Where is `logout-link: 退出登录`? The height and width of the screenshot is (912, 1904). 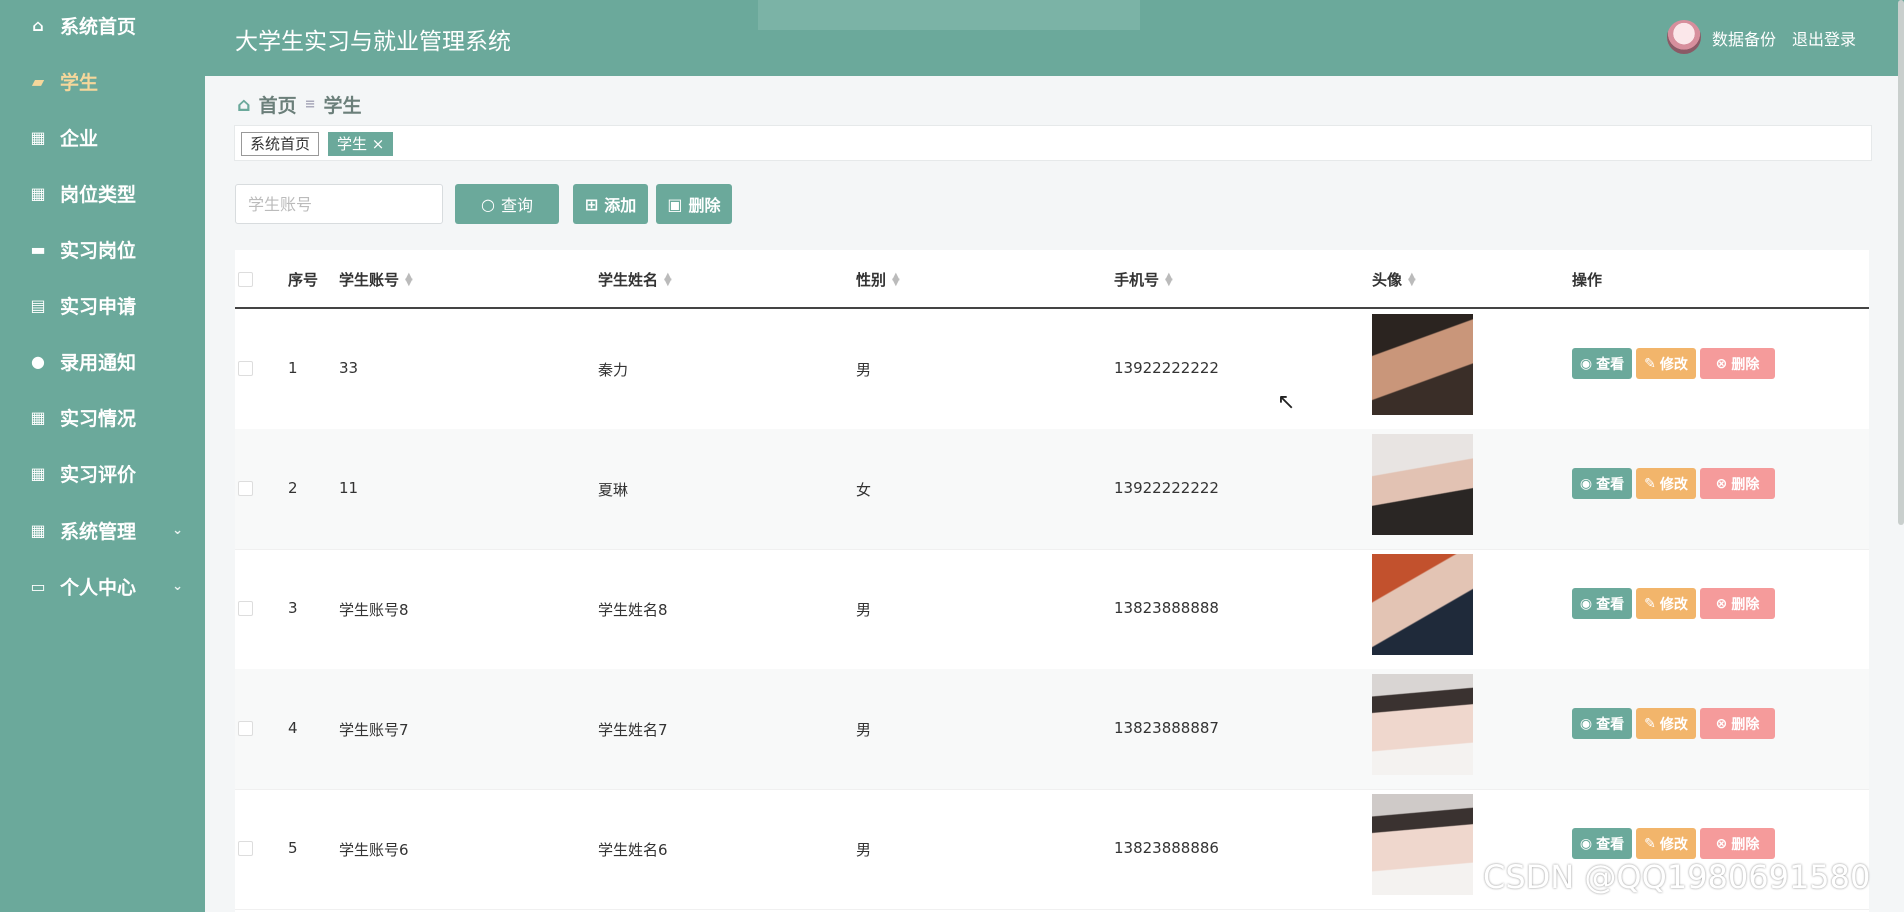
logout-link: 退出登录 is located at coordinates (1824, 38).